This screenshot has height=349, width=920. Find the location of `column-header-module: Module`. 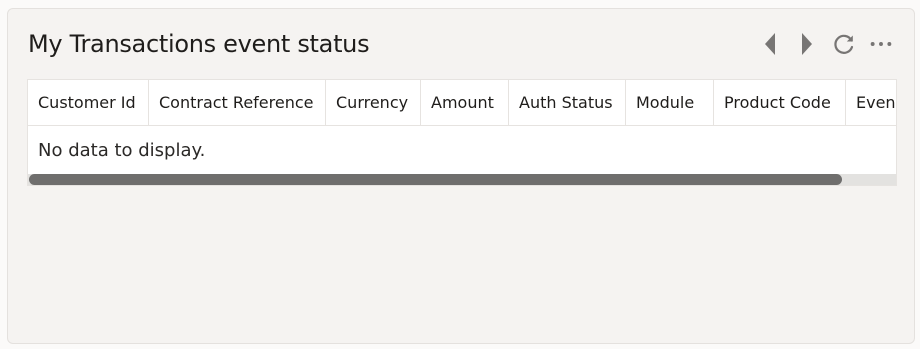

column-header-module: Module is located at coordinates (670, 102).